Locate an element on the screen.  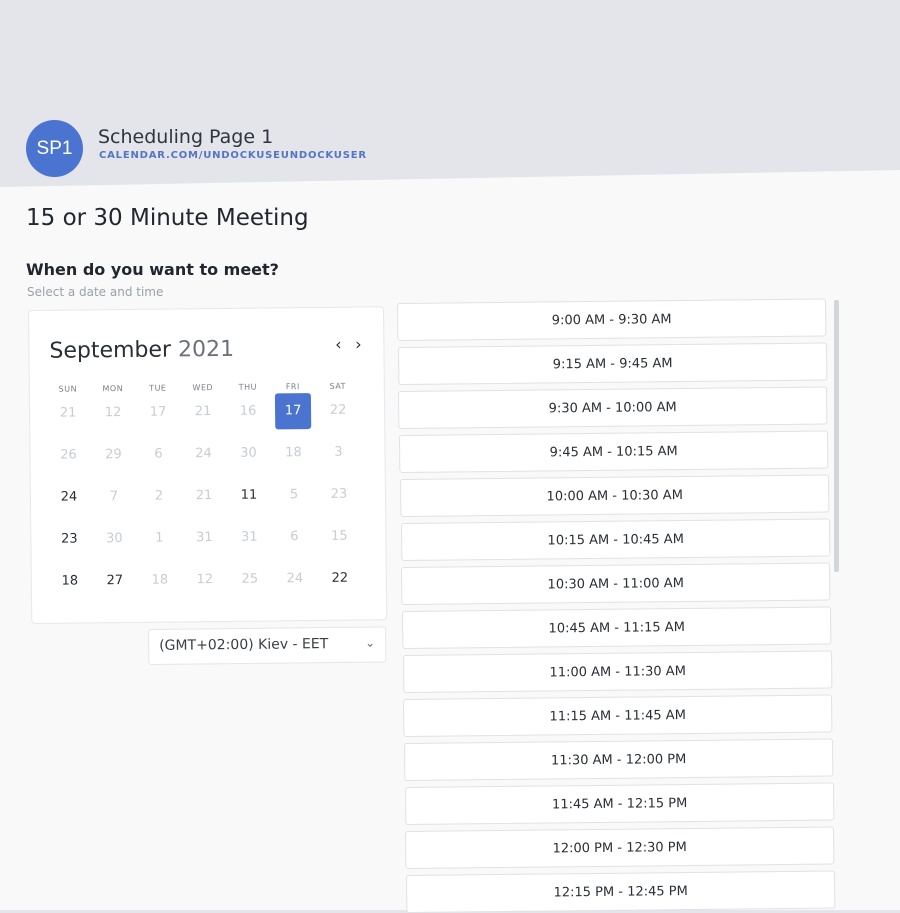
time-slot-button: 11:45 AM - 12:15 PM is located at coordinates (619, 803).